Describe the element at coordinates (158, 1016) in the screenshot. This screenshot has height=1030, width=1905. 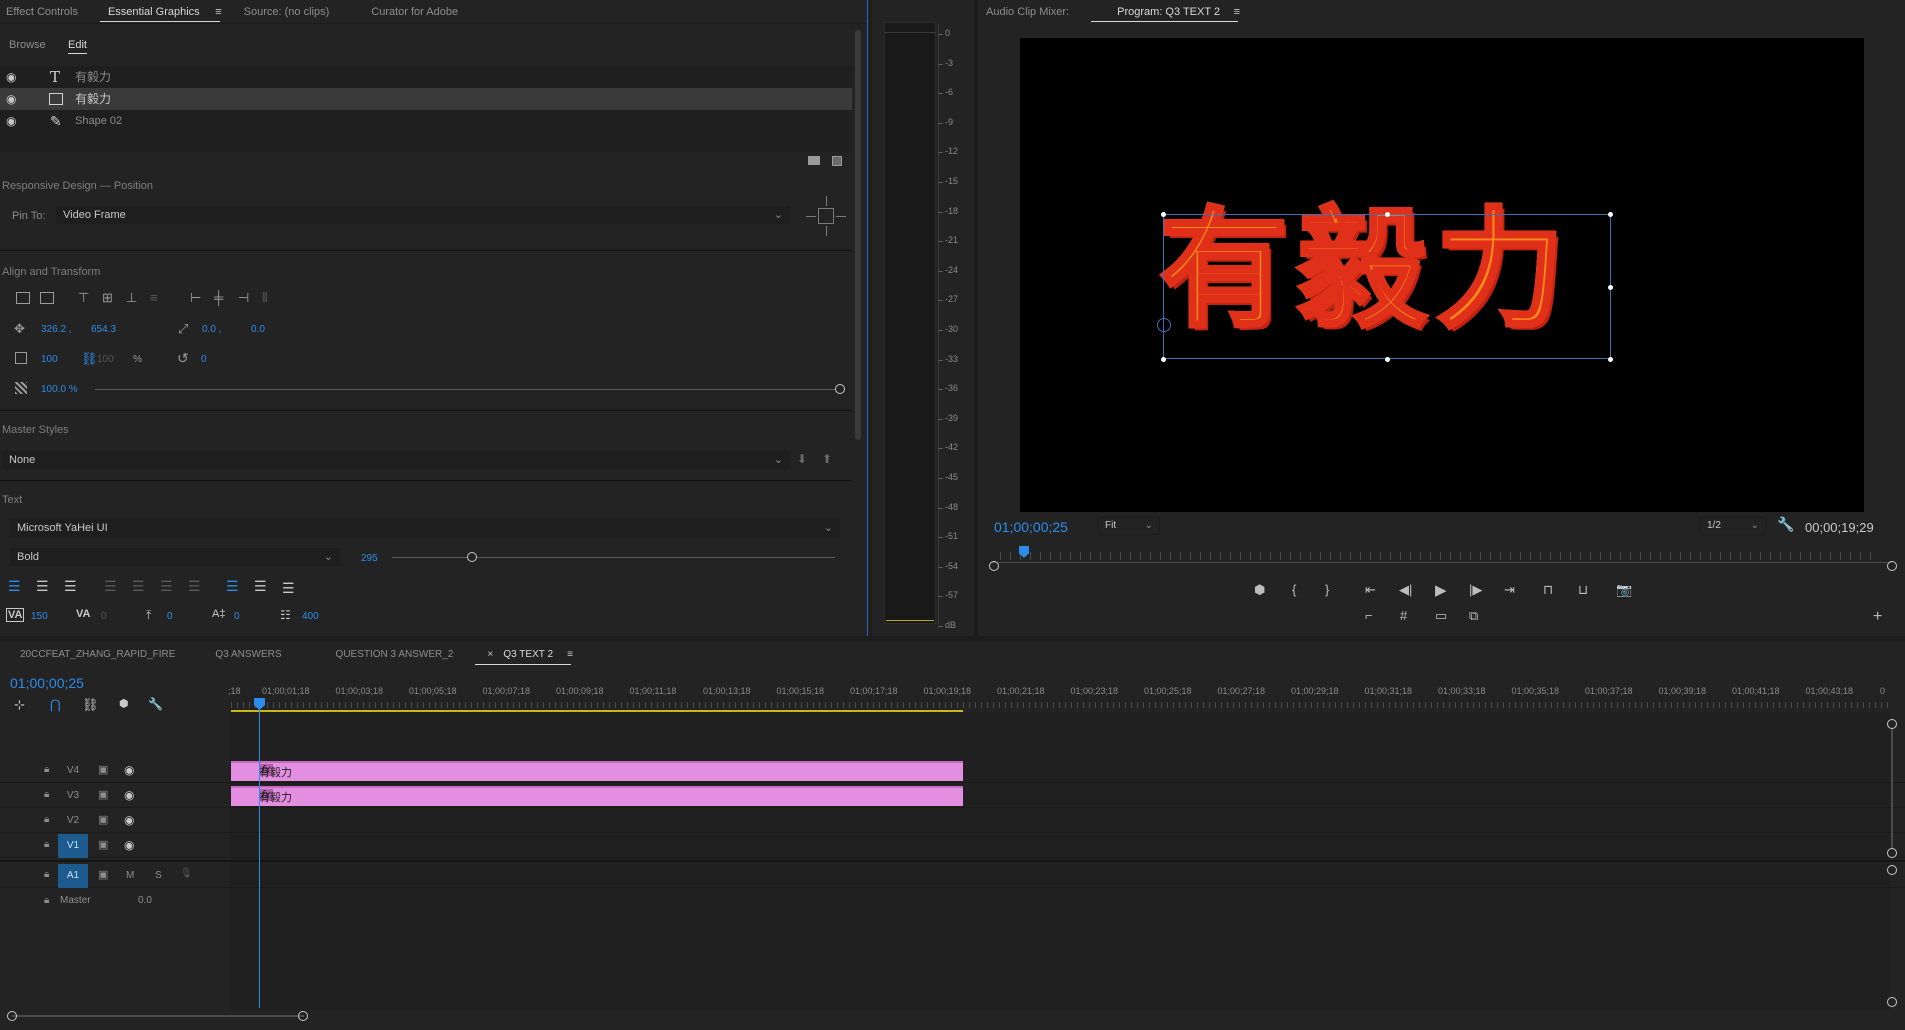
I see `horizontal-scrollbar` at that location.